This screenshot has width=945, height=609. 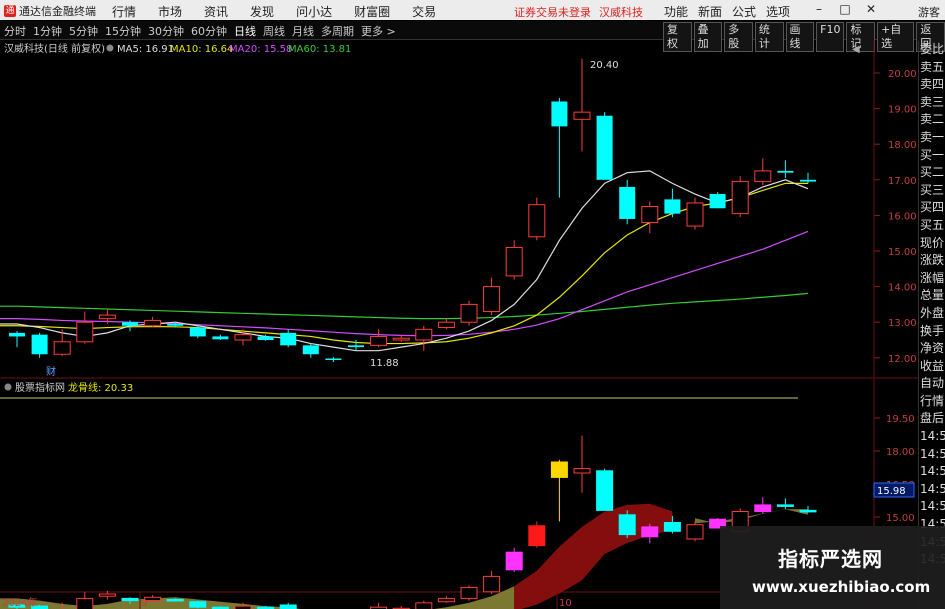 I want to click on side-panel-item: 盘后, so click(x=932, y=419).